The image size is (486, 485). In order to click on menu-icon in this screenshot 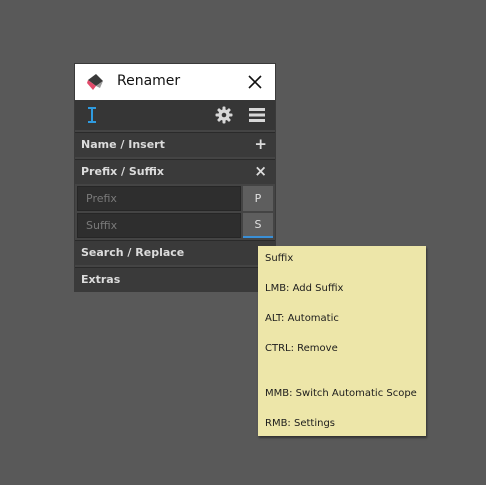, I will do `click(257, 115)`.